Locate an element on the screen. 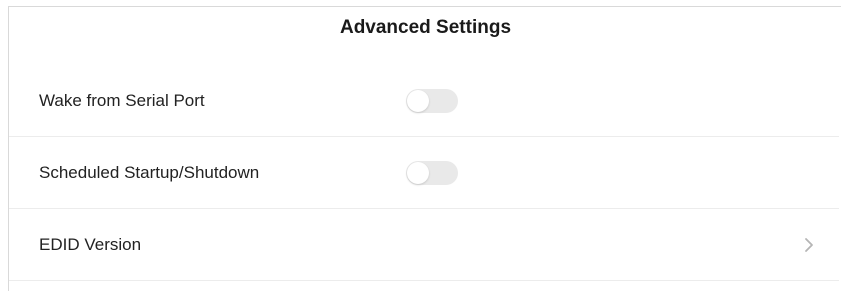 The height and width of the screenshot is (291, 841). wake-from-serial-port-toggle is located at coordinates (432, 101).